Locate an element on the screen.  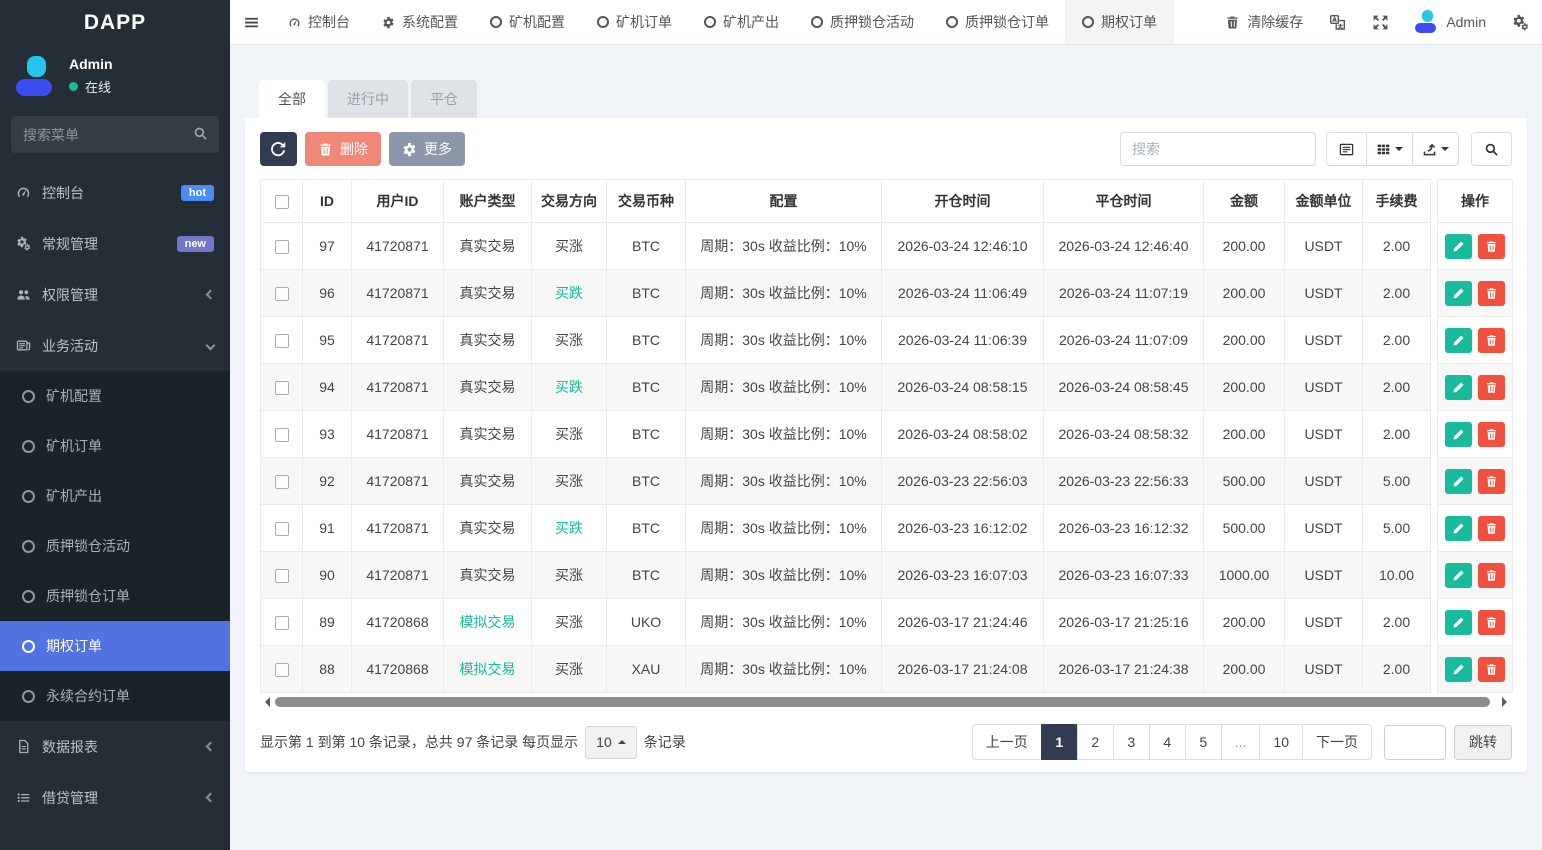
sidebar-subitem-1: 矿机订单 is located at coordinates (115, 446).